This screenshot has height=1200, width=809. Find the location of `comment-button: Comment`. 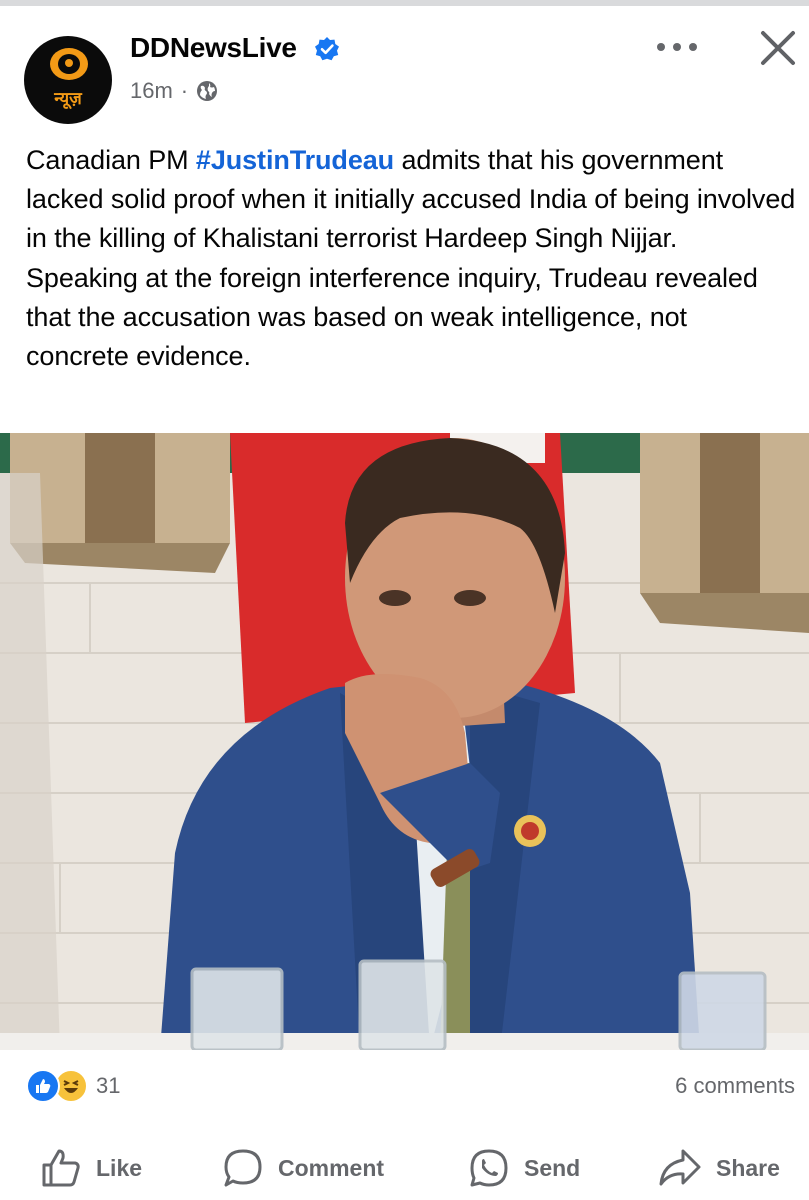

comment-button: Comment is located at coordinates (303, 1168).